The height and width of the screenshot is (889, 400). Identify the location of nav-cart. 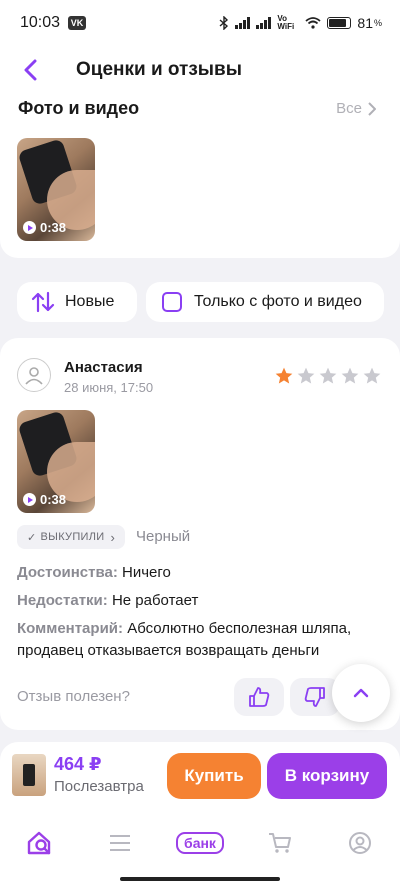
(280, 843).